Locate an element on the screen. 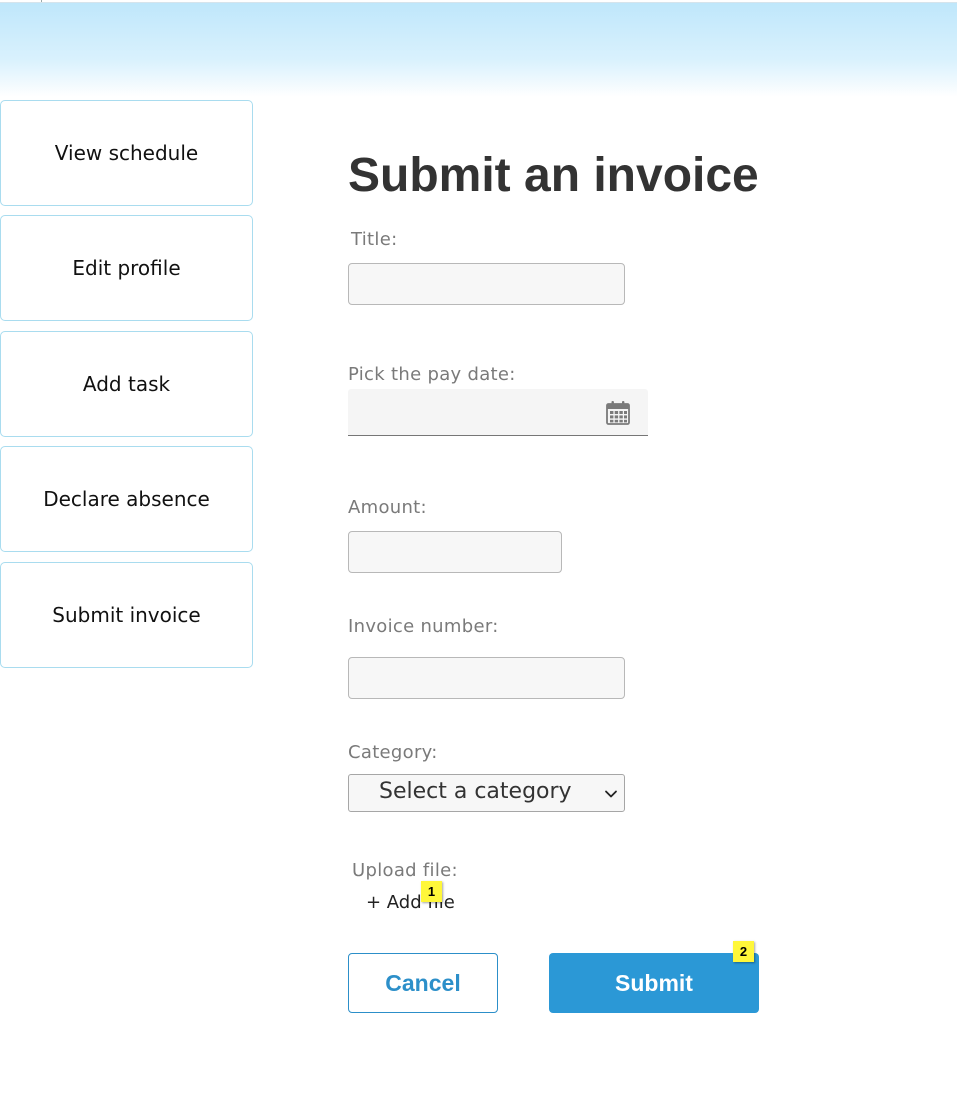  pay-date-field is located at coordinates (498, 412).